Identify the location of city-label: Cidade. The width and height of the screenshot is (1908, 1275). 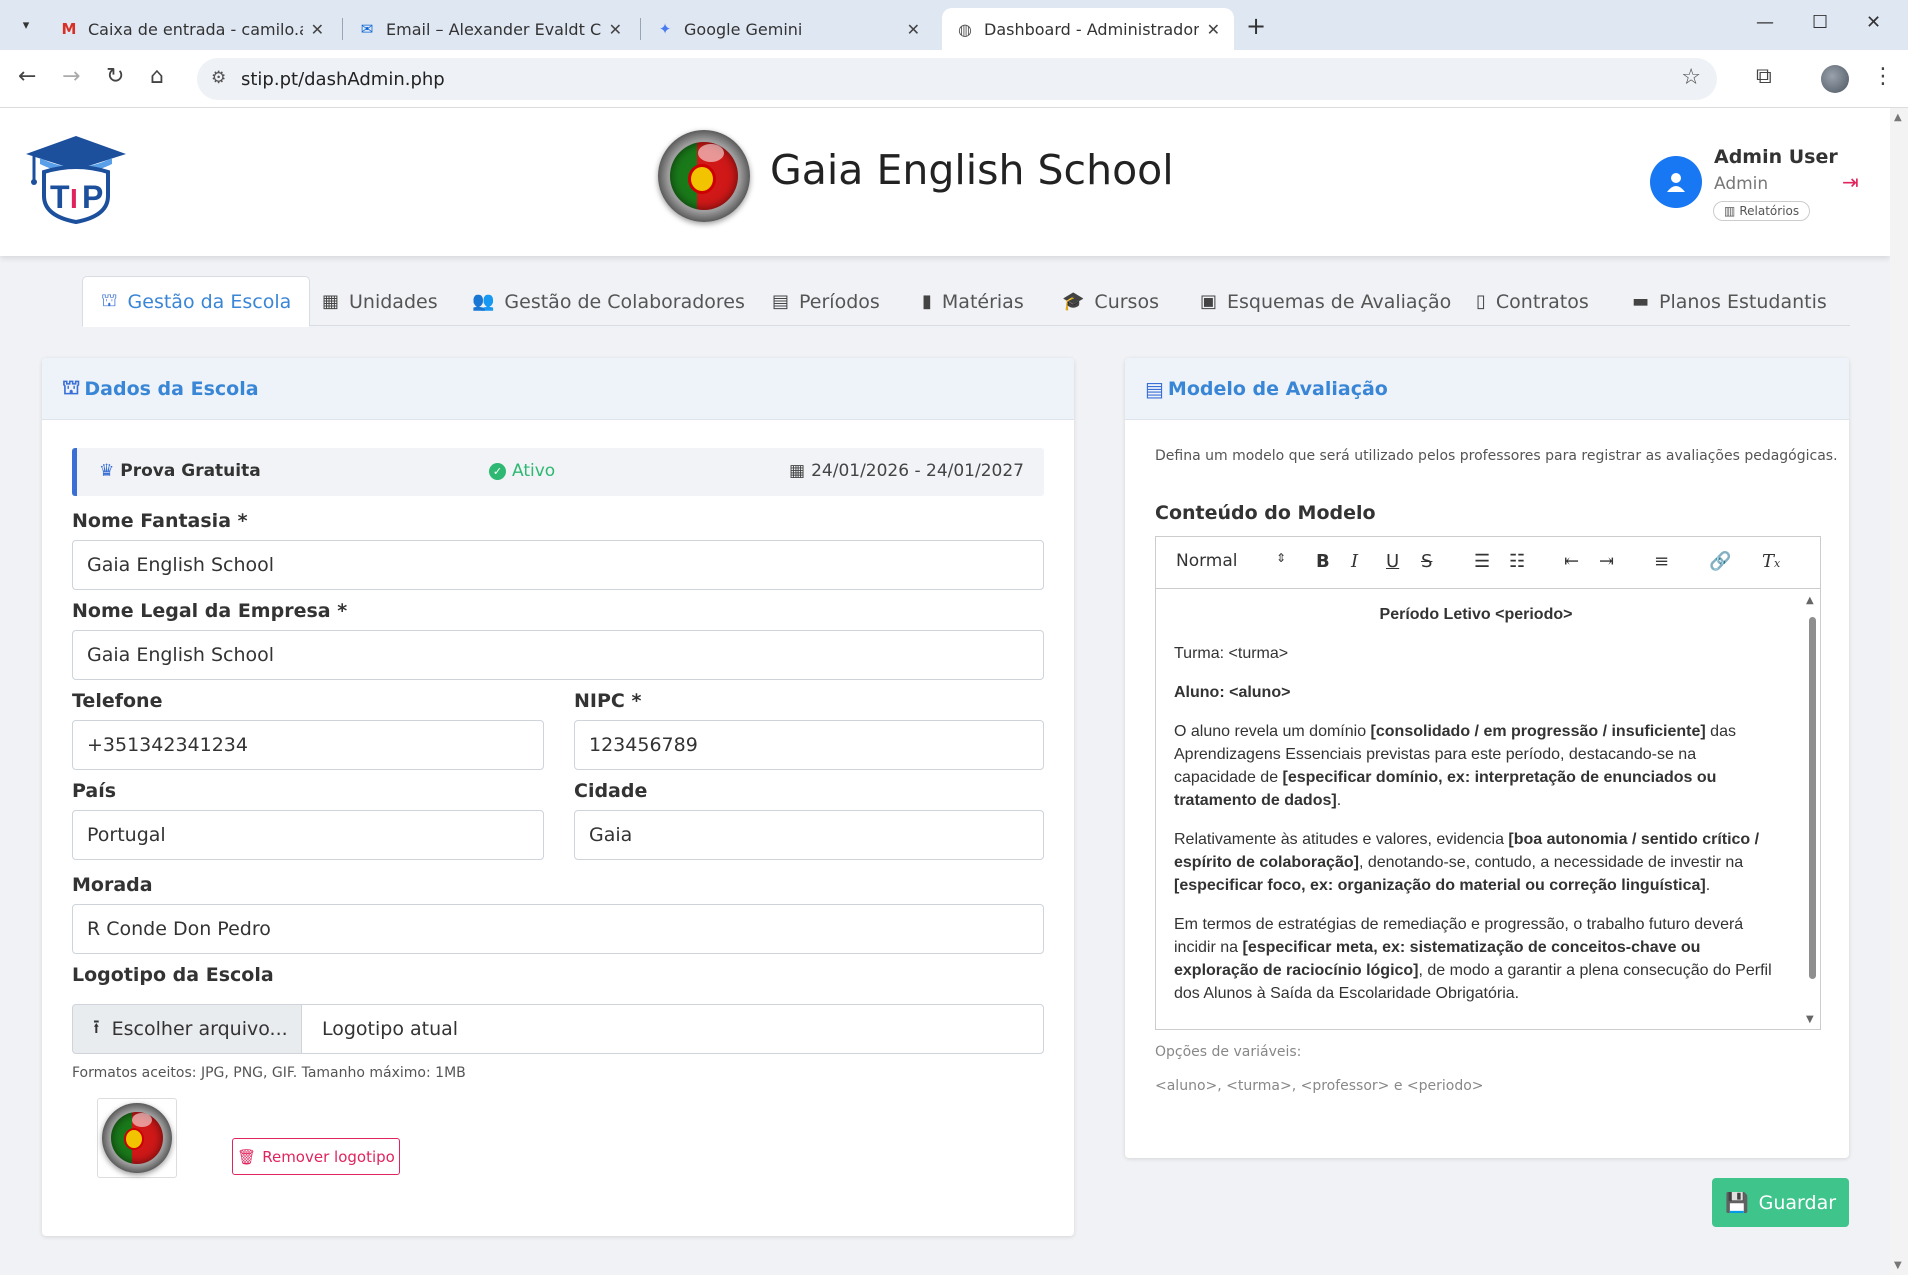
(611, 791).